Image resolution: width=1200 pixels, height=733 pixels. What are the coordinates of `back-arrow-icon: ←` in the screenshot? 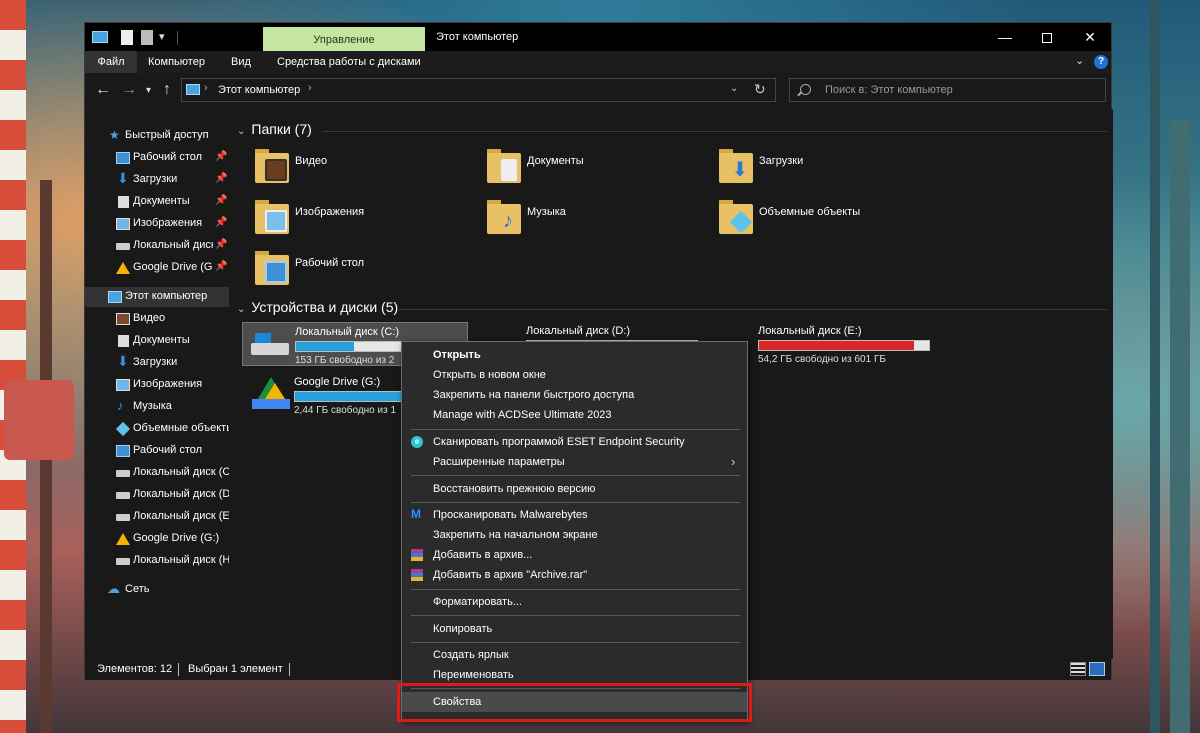 It's located at (103, 90).